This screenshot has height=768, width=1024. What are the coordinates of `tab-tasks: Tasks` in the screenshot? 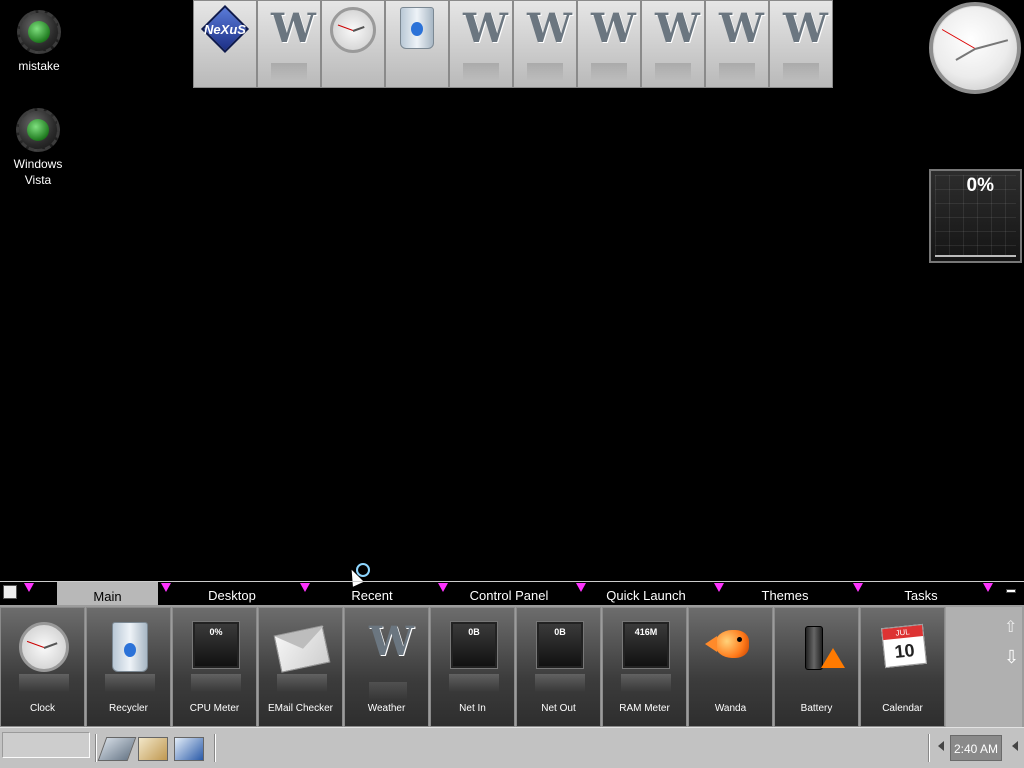 It's located at (921, 594).